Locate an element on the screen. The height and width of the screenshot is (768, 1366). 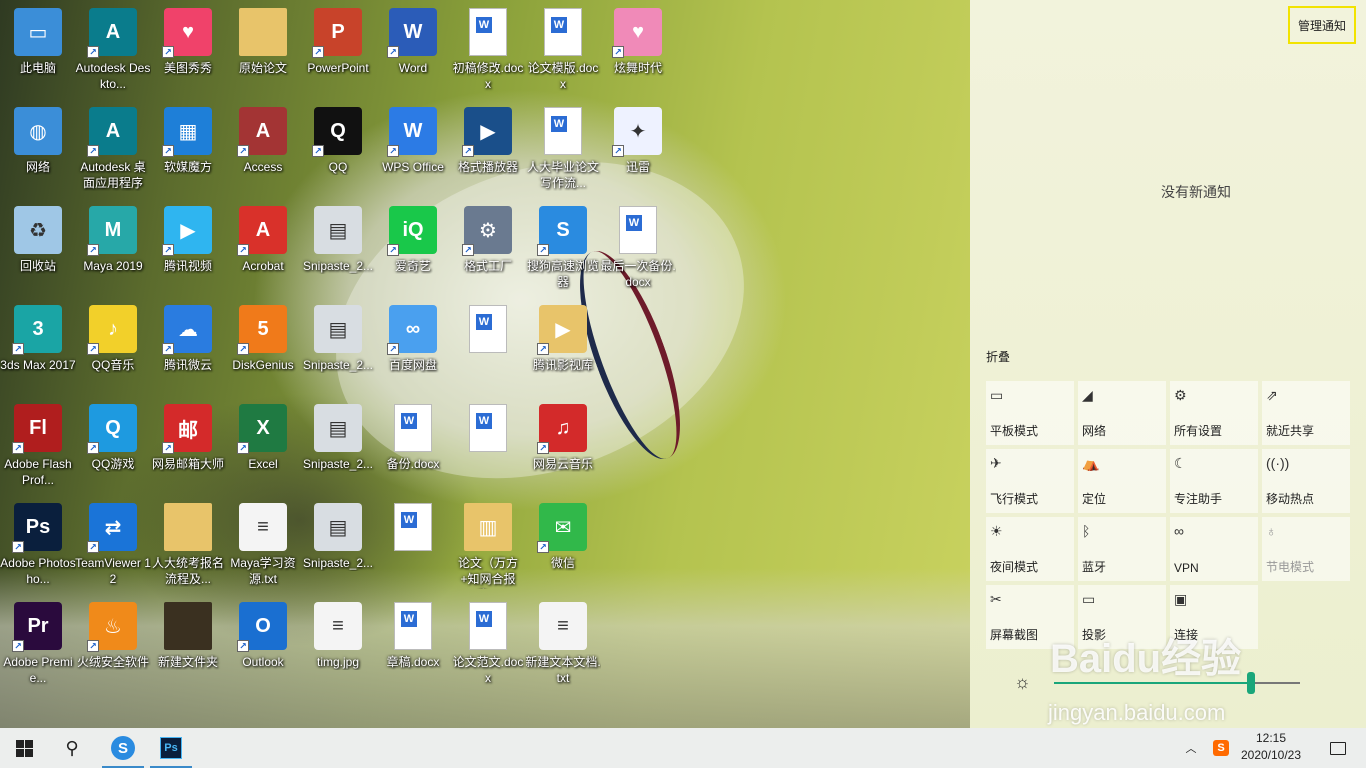
desktop-icon-weiyun: ☁ ↗ 腾讯微云 is located at coordinates (188, 345).